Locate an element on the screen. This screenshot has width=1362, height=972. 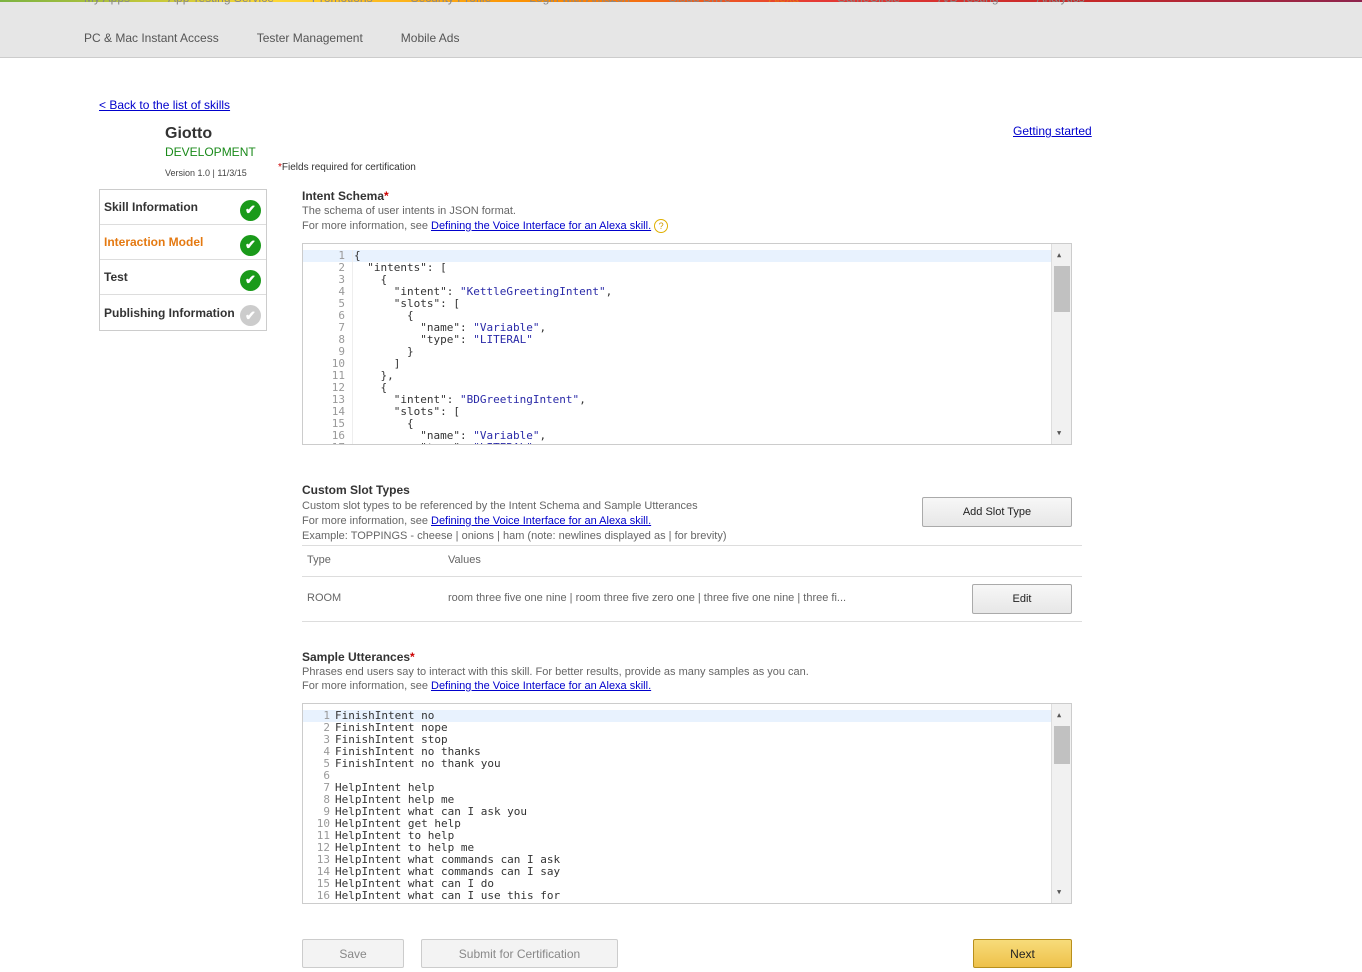
skill-version: Version 1.0 | 11/3/15 is located at coordinates (206, 173).